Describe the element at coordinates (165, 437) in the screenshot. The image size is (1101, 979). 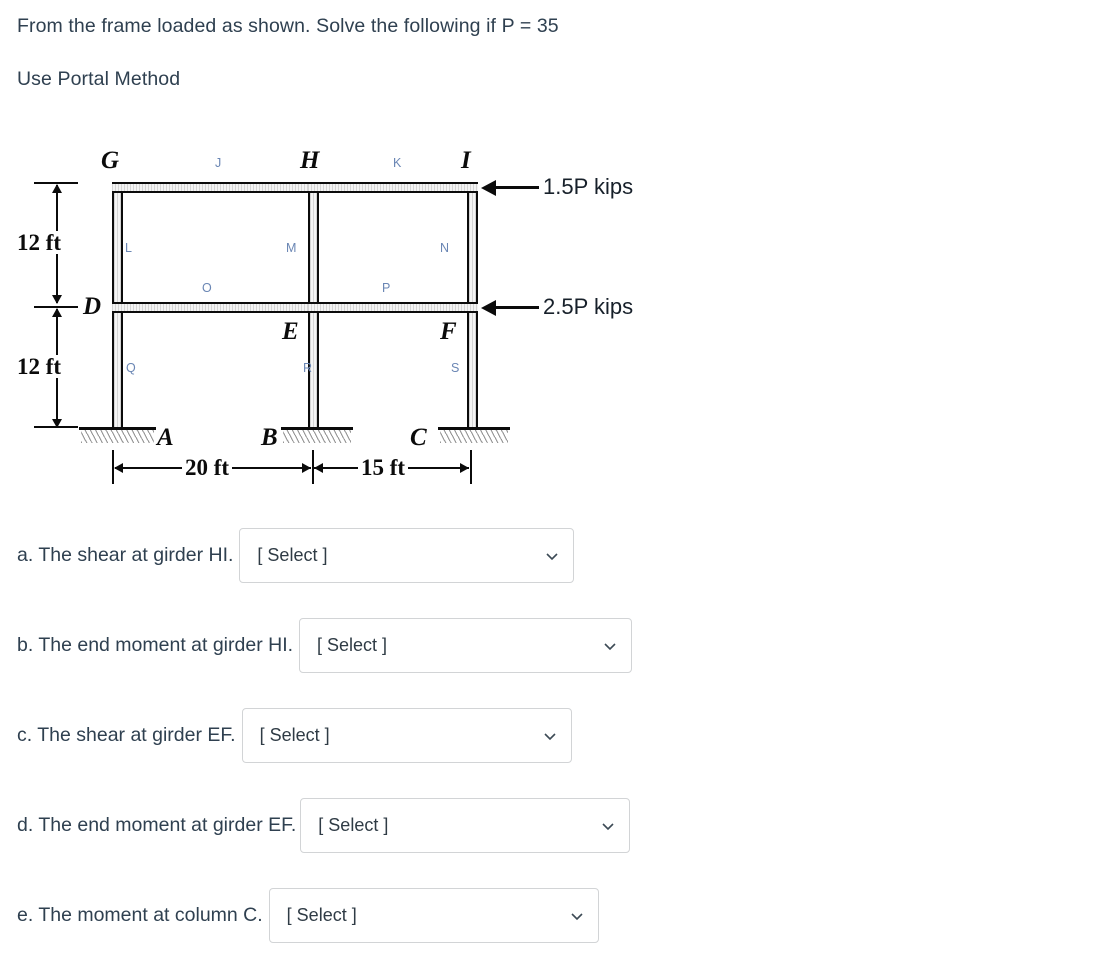
I see `joint-label-A: A` at that location.